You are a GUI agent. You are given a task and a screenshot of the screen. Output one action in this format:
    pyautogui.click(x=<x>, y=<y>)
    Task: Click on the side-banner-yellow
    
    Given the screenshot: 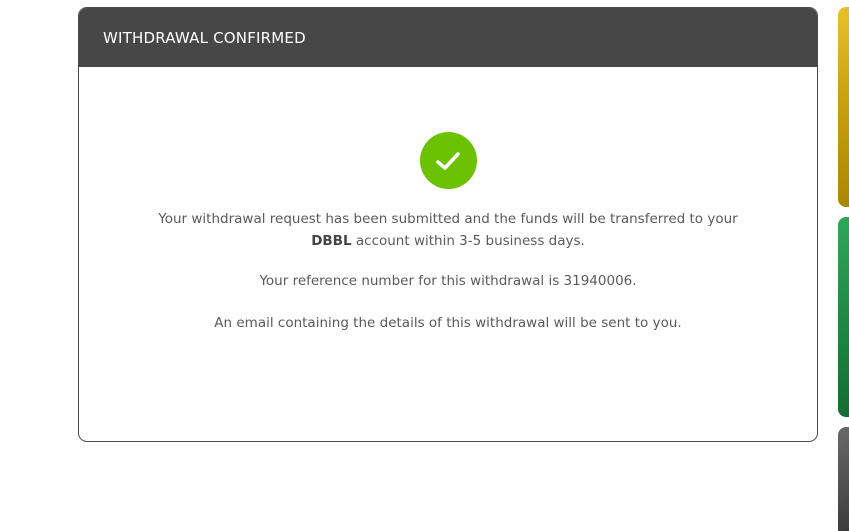 What is the action you would take?
    pyautogui.click(x=843, y=107)
    